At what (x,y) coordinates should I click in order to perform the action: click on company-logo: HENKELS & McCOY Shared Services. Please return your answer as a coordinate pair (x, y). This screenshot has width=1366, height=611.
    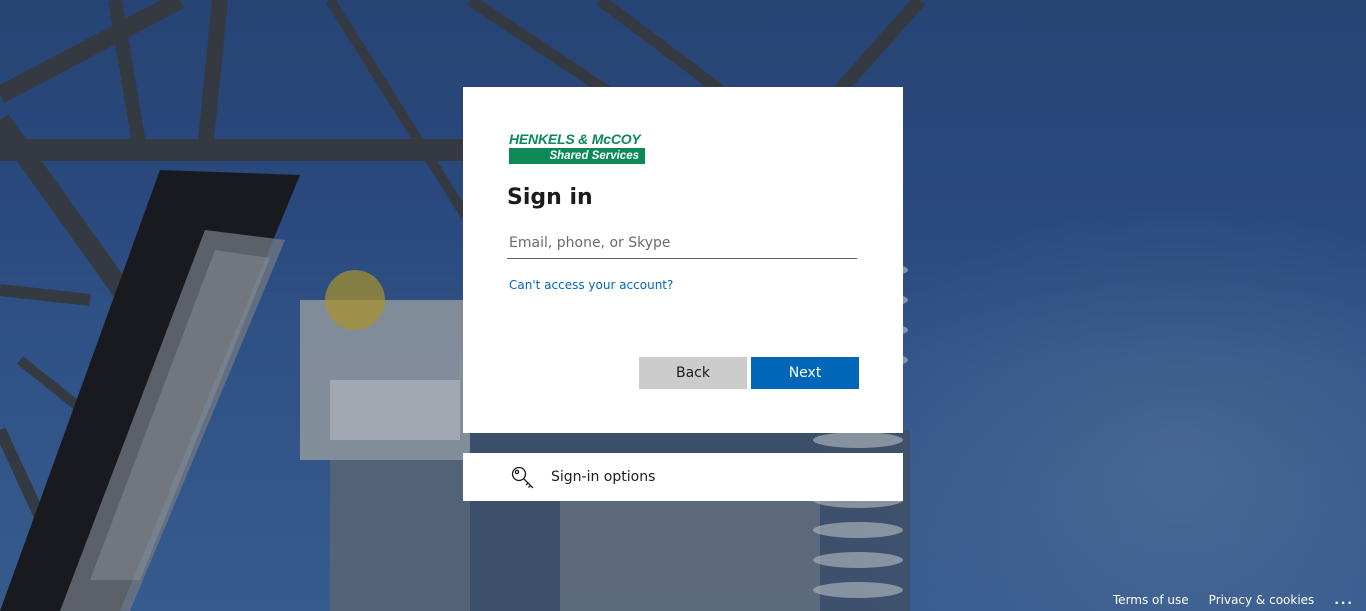
    Looking at the image, I should click on (577, 148).